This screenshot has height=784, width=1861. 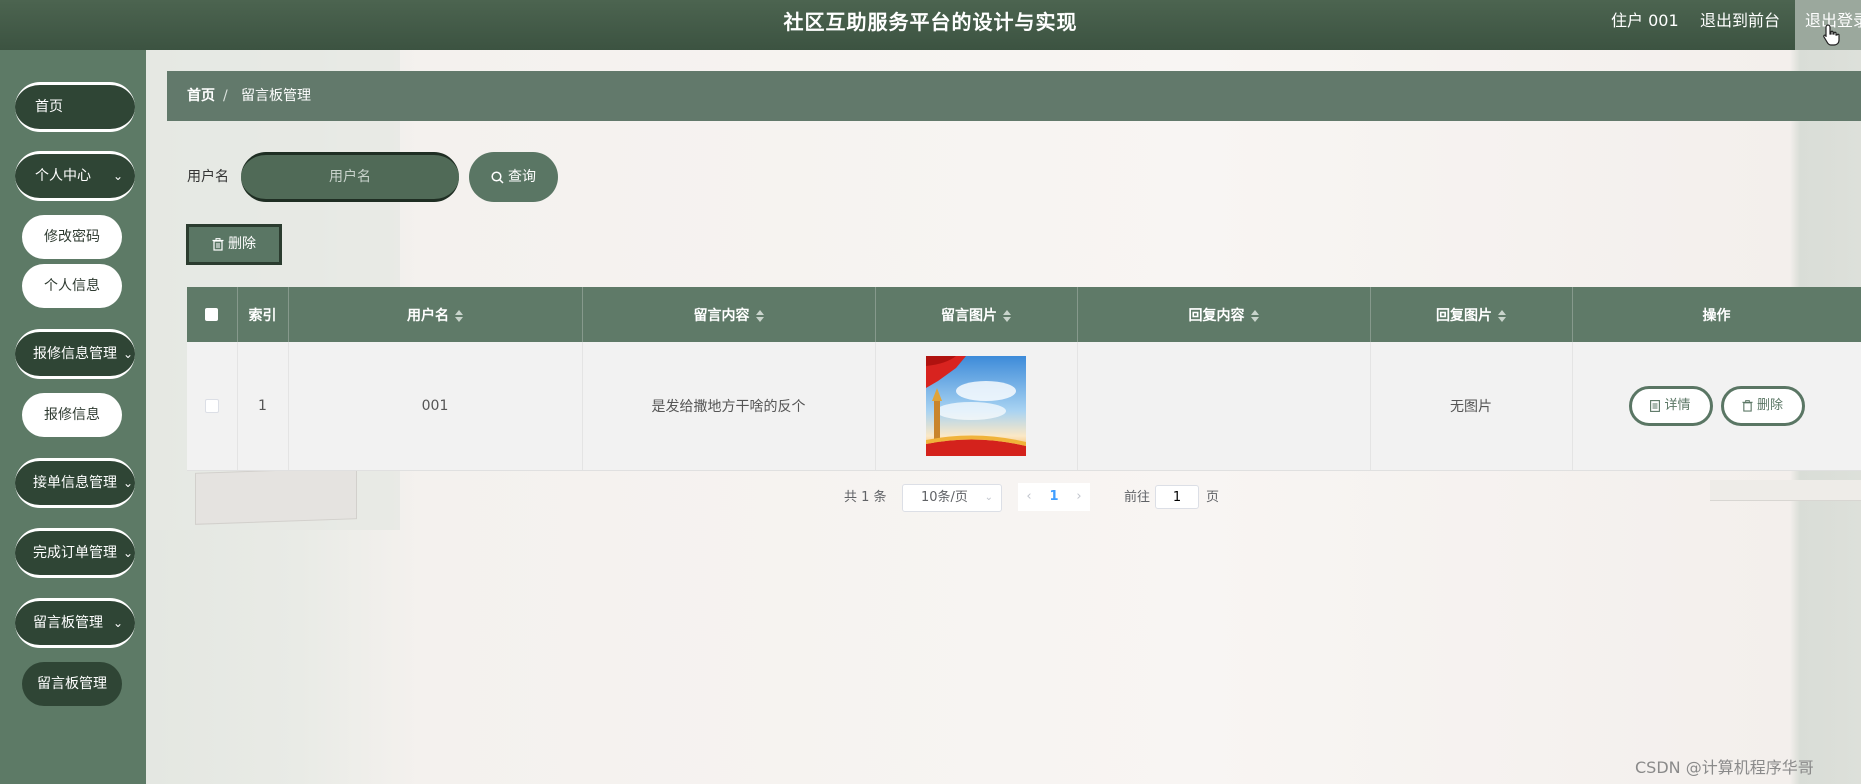 I want to click on goto-label: 前往, so click(x=1137, y=497).